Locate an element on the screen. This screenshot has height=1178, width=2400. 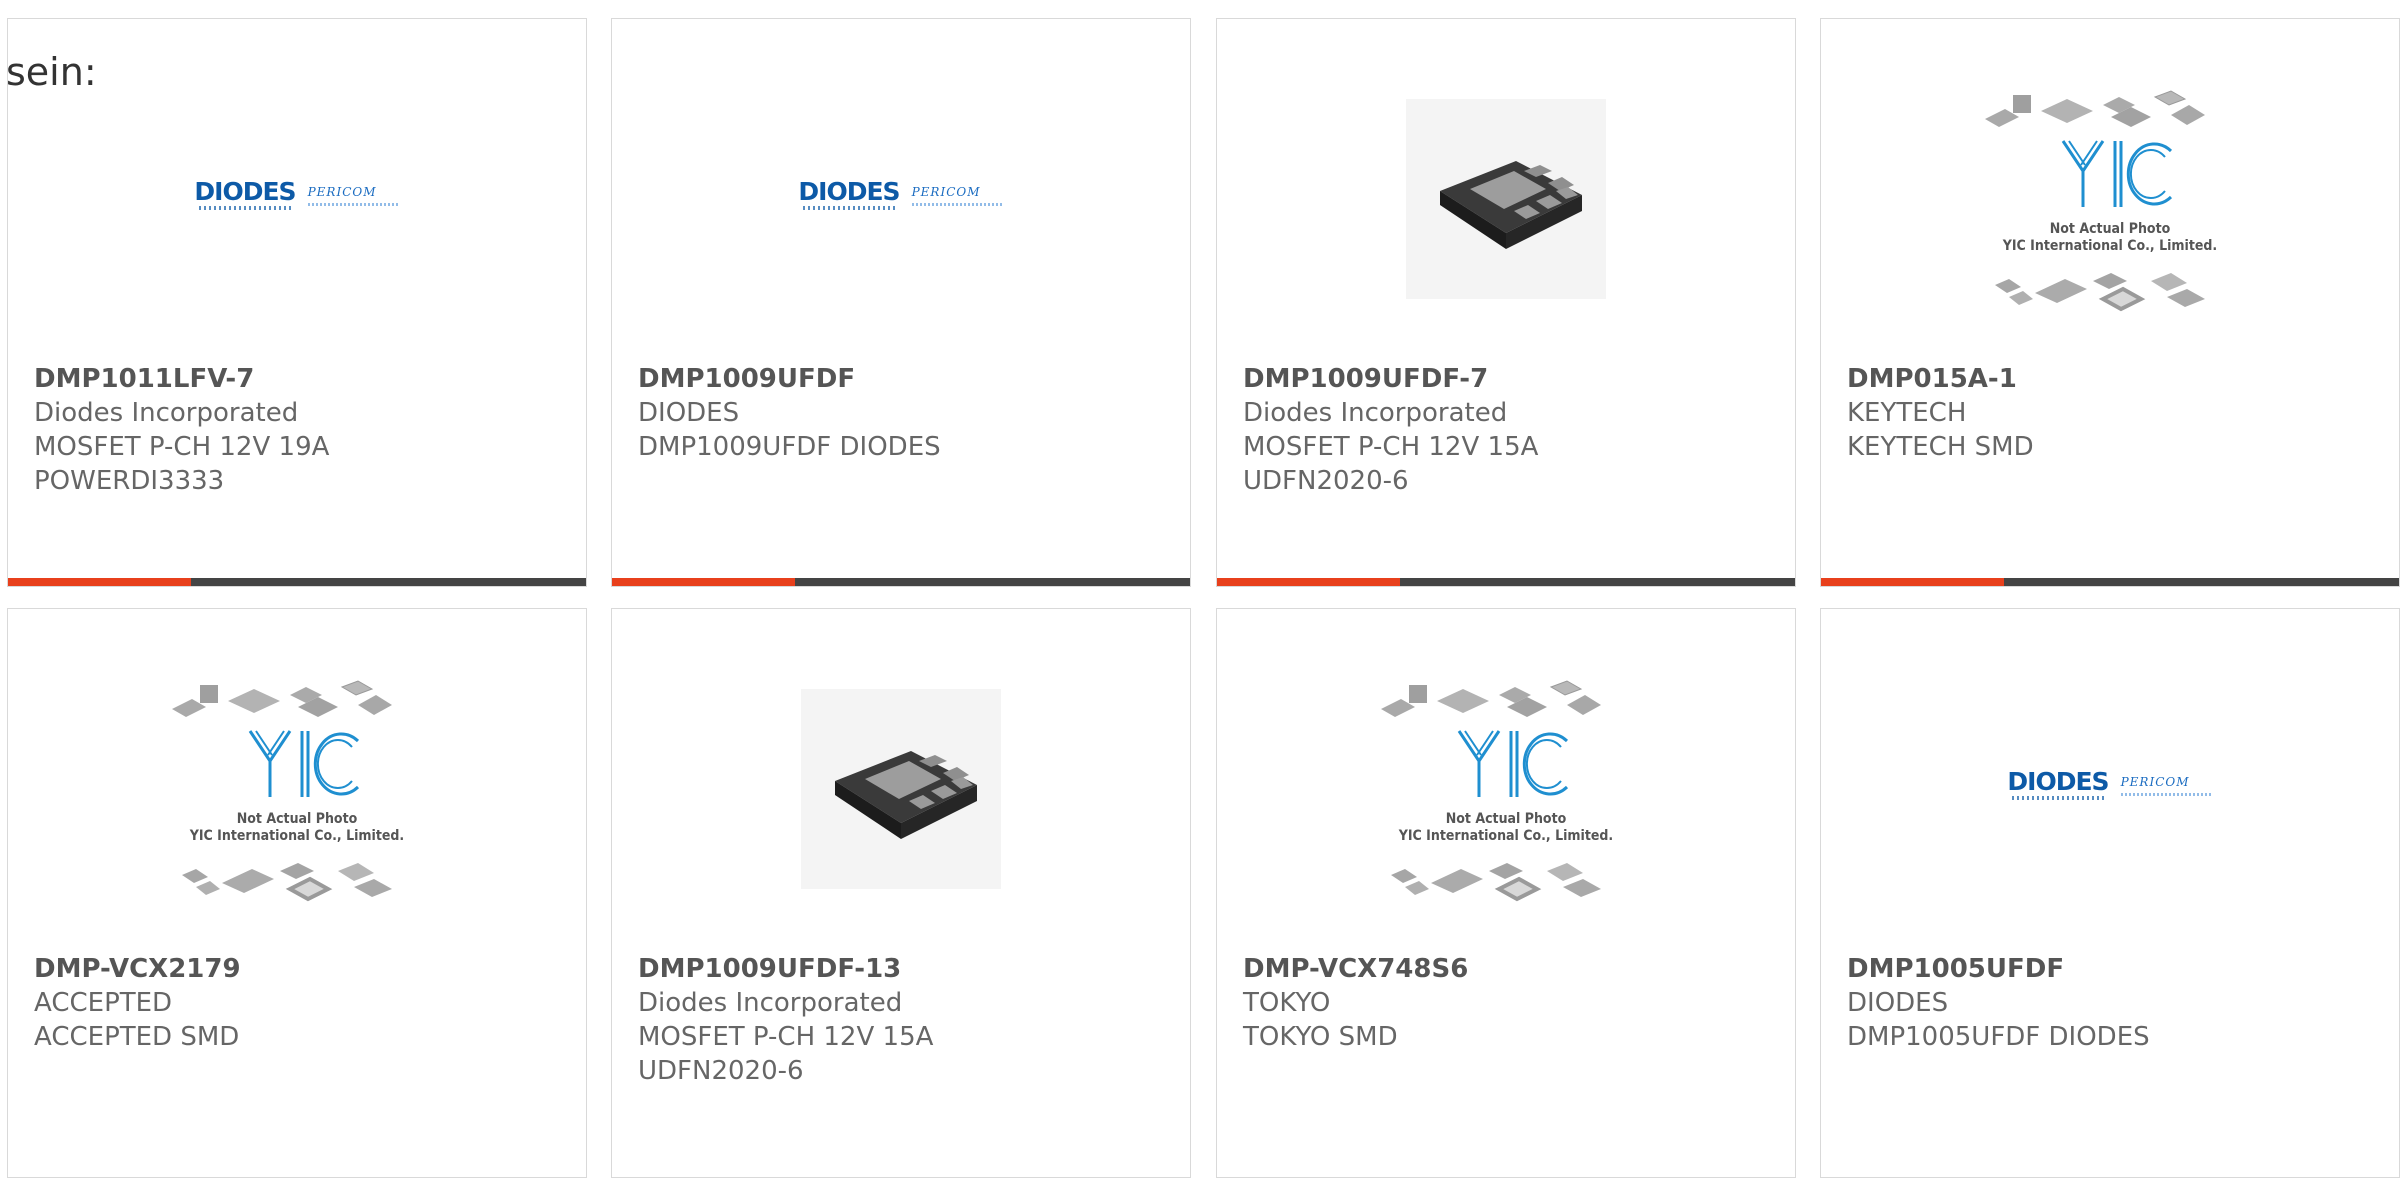
product-info: DMP1005UFDF DIODES DMP1005UFDF DIODES is located at coordinates (2116, 1003).